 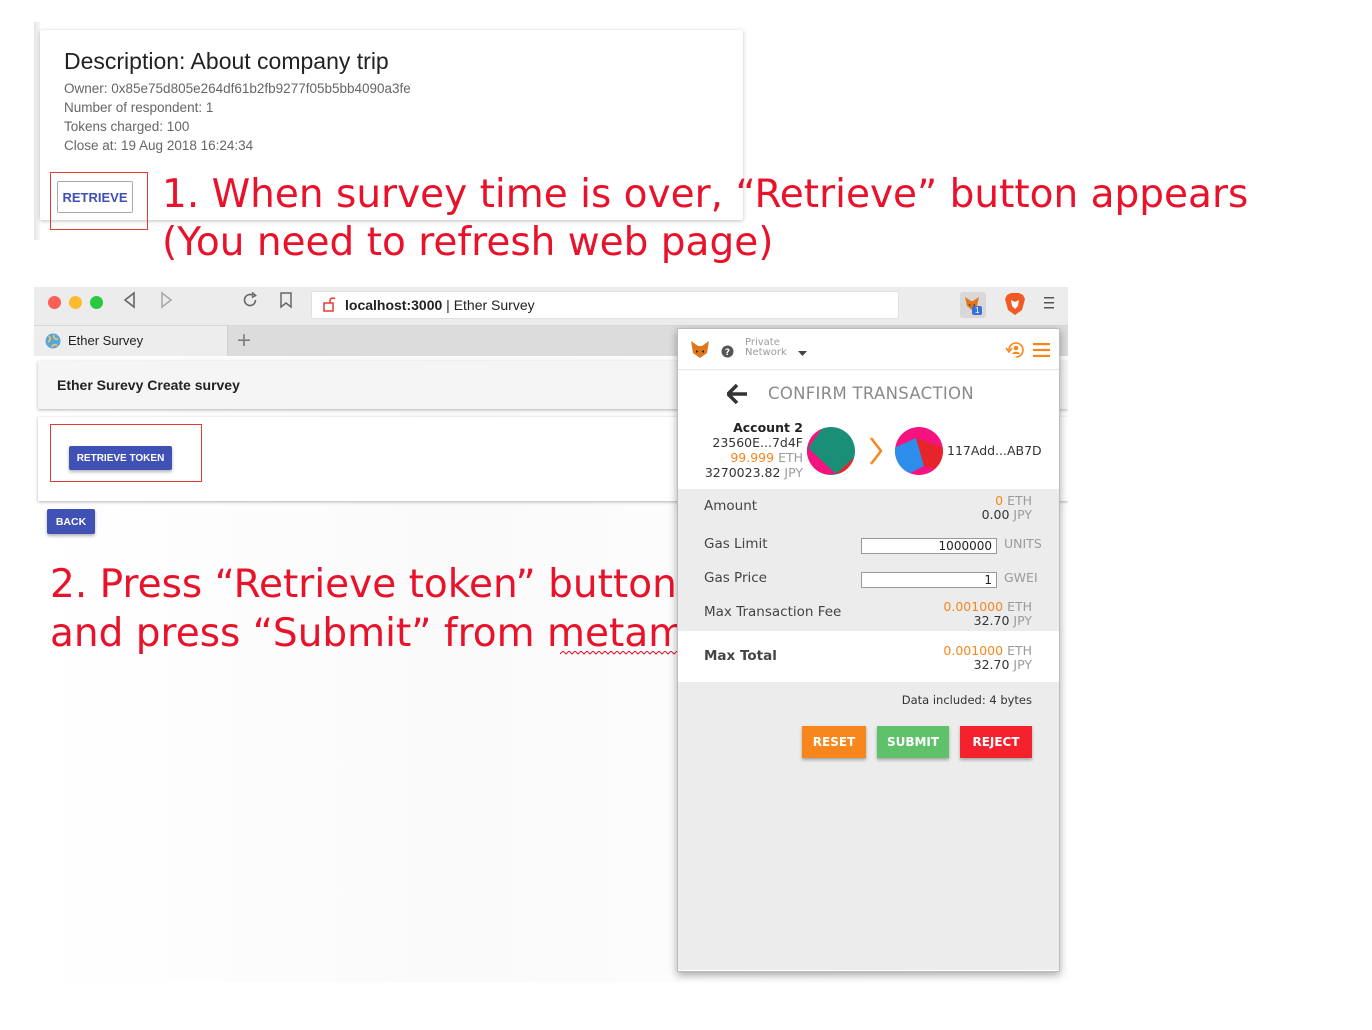 I want to click on gas-price-unit: GWEI, so click(x=1021, y=577).